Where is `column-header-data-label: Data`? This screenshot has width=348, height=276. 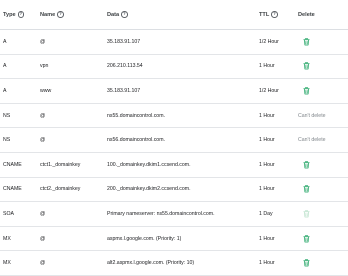 column-header-data-label: Data is located at coordinates (113, 14).